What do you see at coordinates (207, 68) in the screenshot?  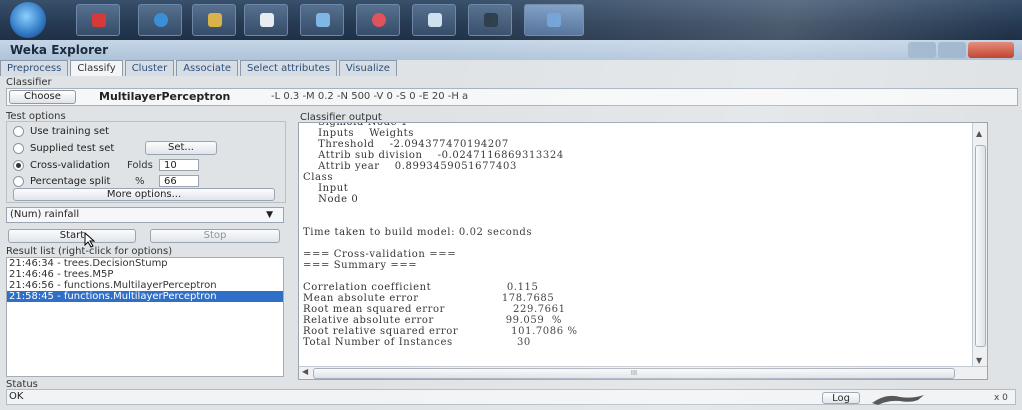 I see `tab-associate: Associate` at bounding box center [207, 68].